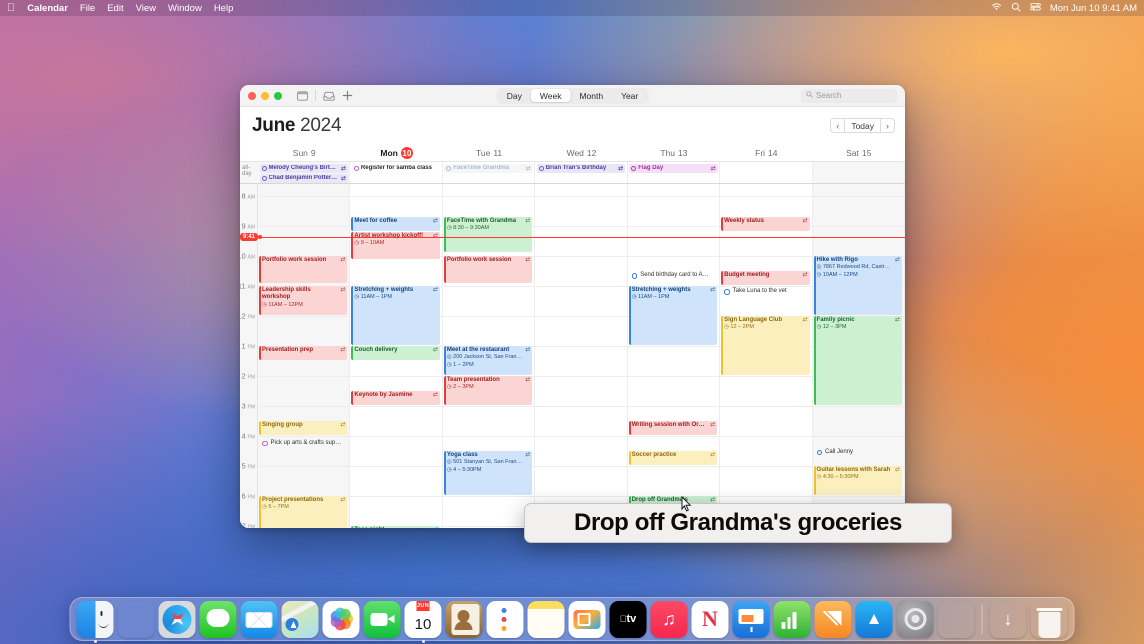 This screenshot has height=644, width=1144. What do you see at coordinates (996, 8) in the screenshot?
I see `wifi-icon` at bounding box center [996, 8].